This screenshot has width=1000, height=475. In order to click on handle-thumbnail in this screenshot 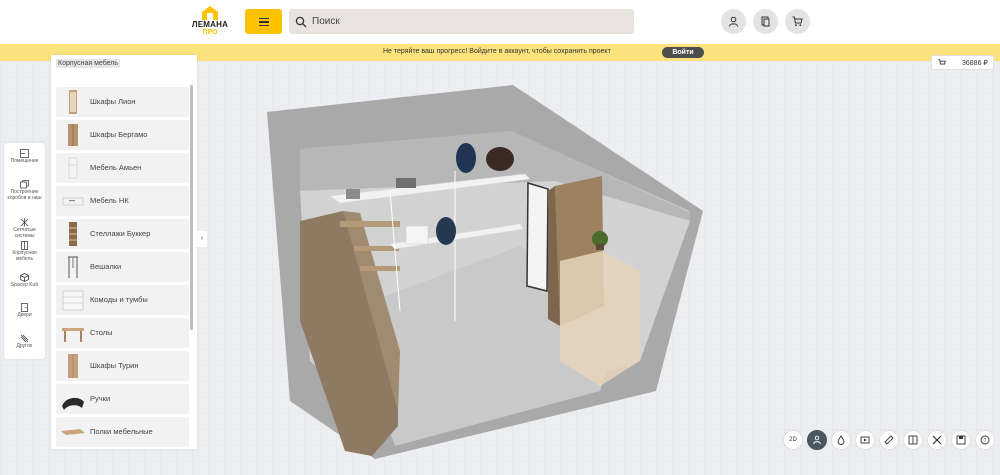, I will do `click(73, 403)`.